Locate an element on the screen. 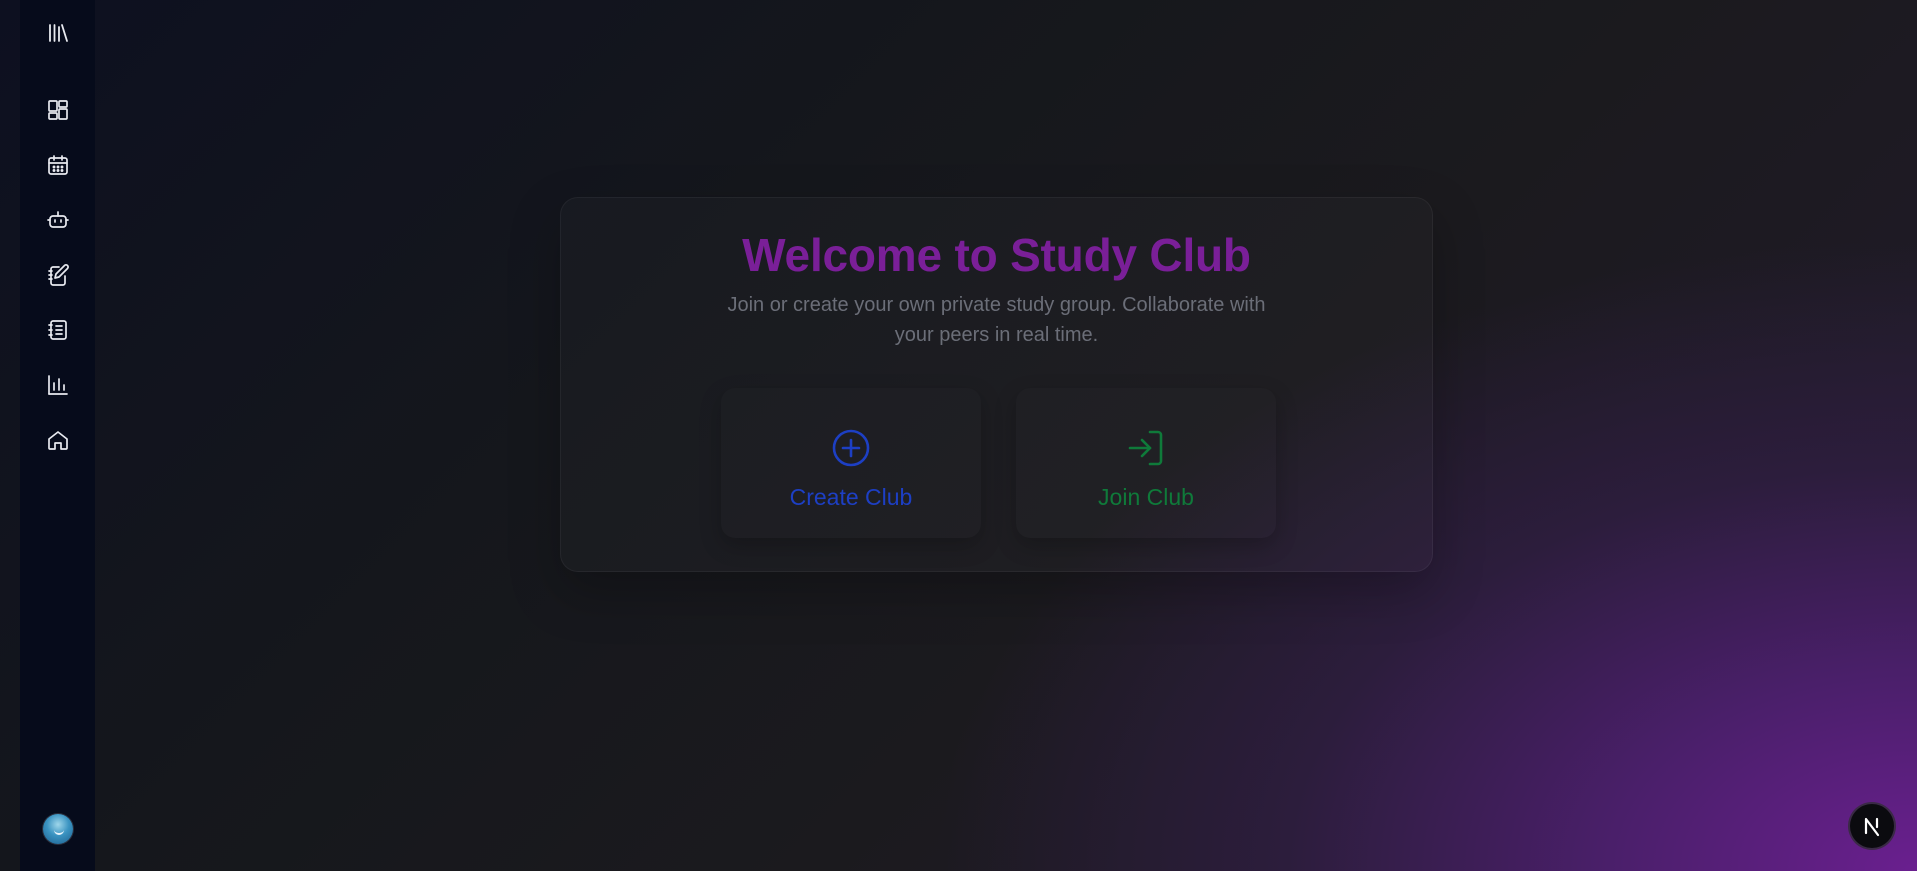 This screenshot has height=871, width=1917. home-icon is located at coordinates (58, 440).